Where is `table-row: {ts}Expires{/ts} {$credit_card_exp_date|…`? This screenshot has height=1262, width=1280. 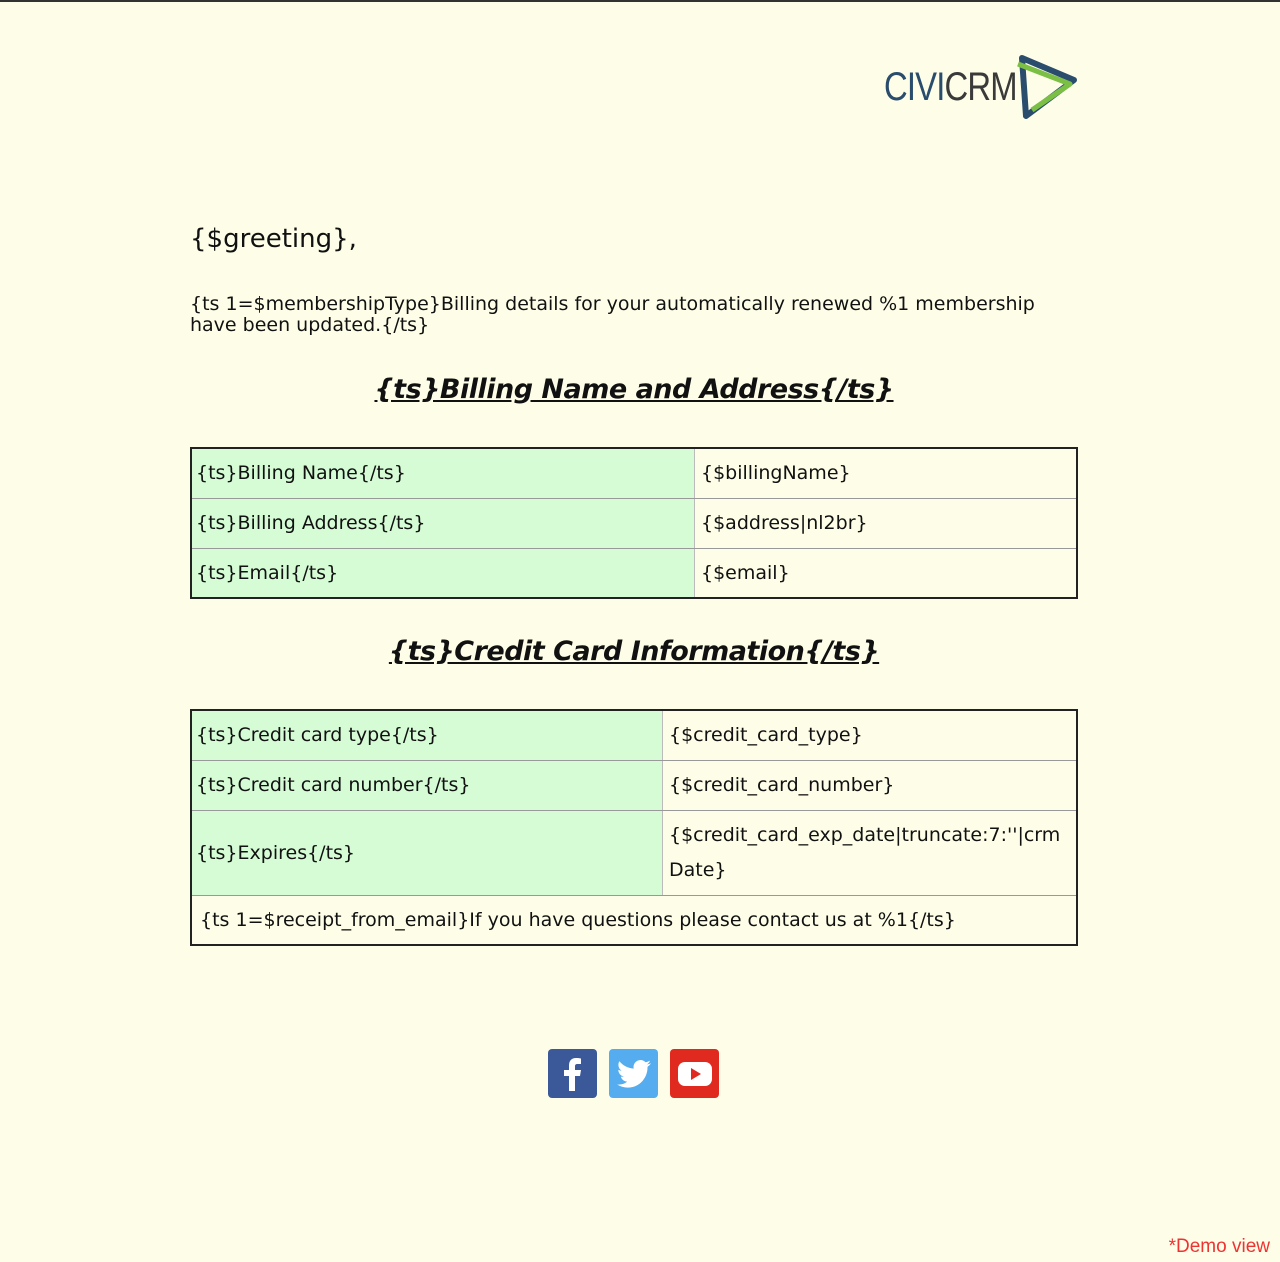
table-row: {ts}Expires{/ts} {$credit_card_exp_date|… is located at coordinates (634, 852).